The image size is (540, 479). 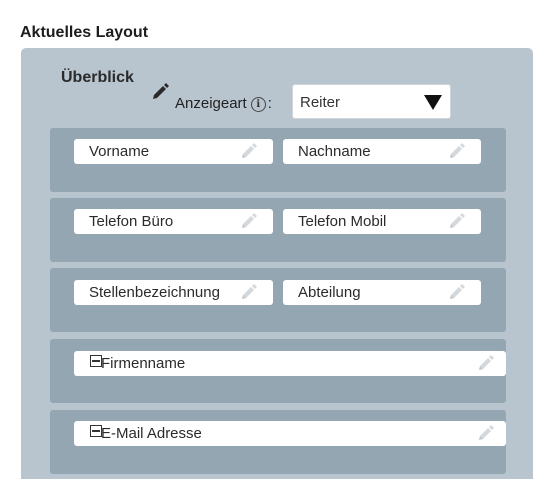 What do you see at coordinates (154, 292) in the screenshot?
I see `field-label: Stellenbezeichnung` at bounding box center [154, 292].